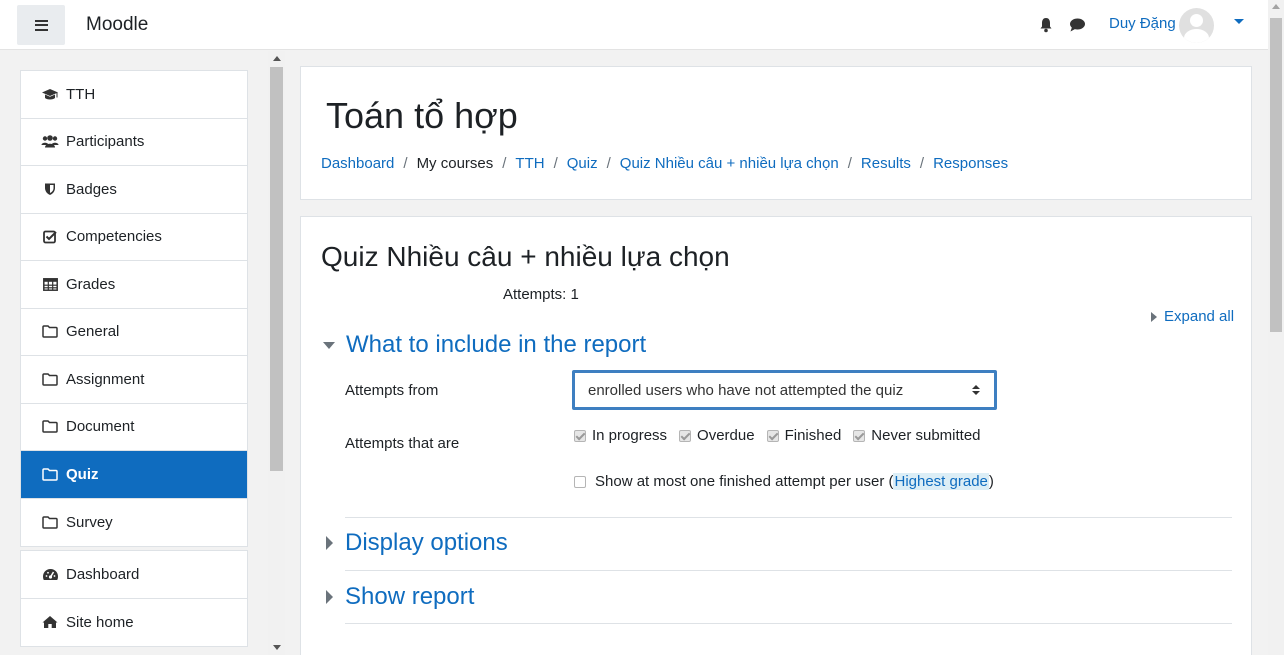 The width and height of the screenshot is (1284, 655). What do you see at coordinates (1077, 25) in the screenshot?
I see `message-icon` at bounding box center [1077, 25].